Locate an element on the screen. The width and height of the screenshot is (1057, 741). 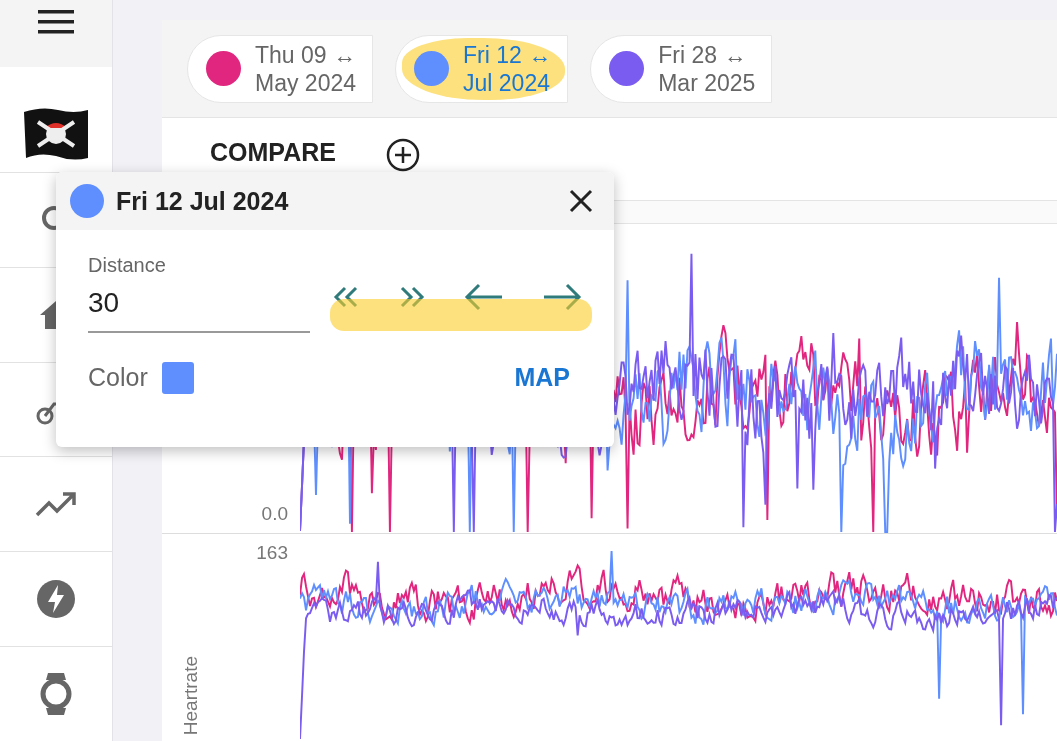
date-chip: Fri 28 ↔ Mar 2025 is located at coordinates (681, 68).